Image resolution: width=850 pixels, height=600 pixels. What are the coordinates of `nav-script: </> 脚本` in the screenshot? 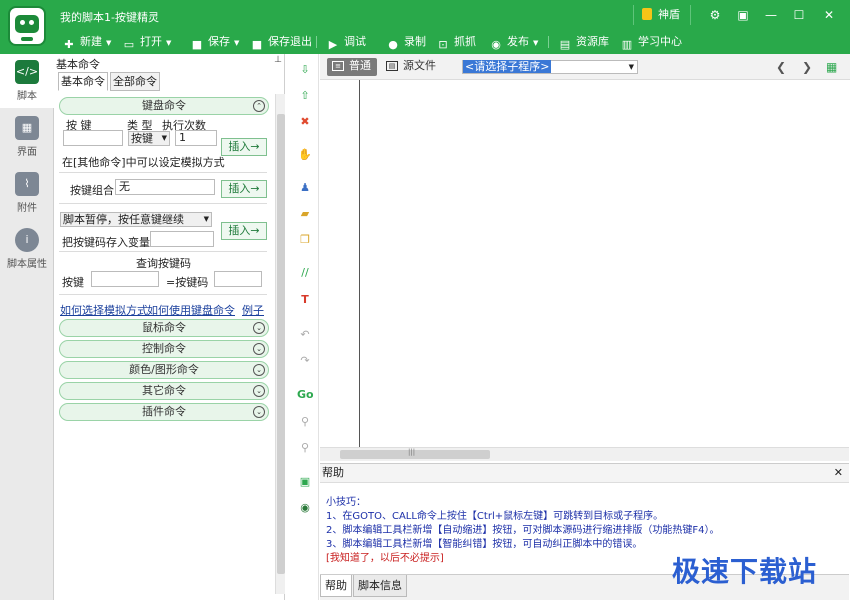 It's located at (27, 81).